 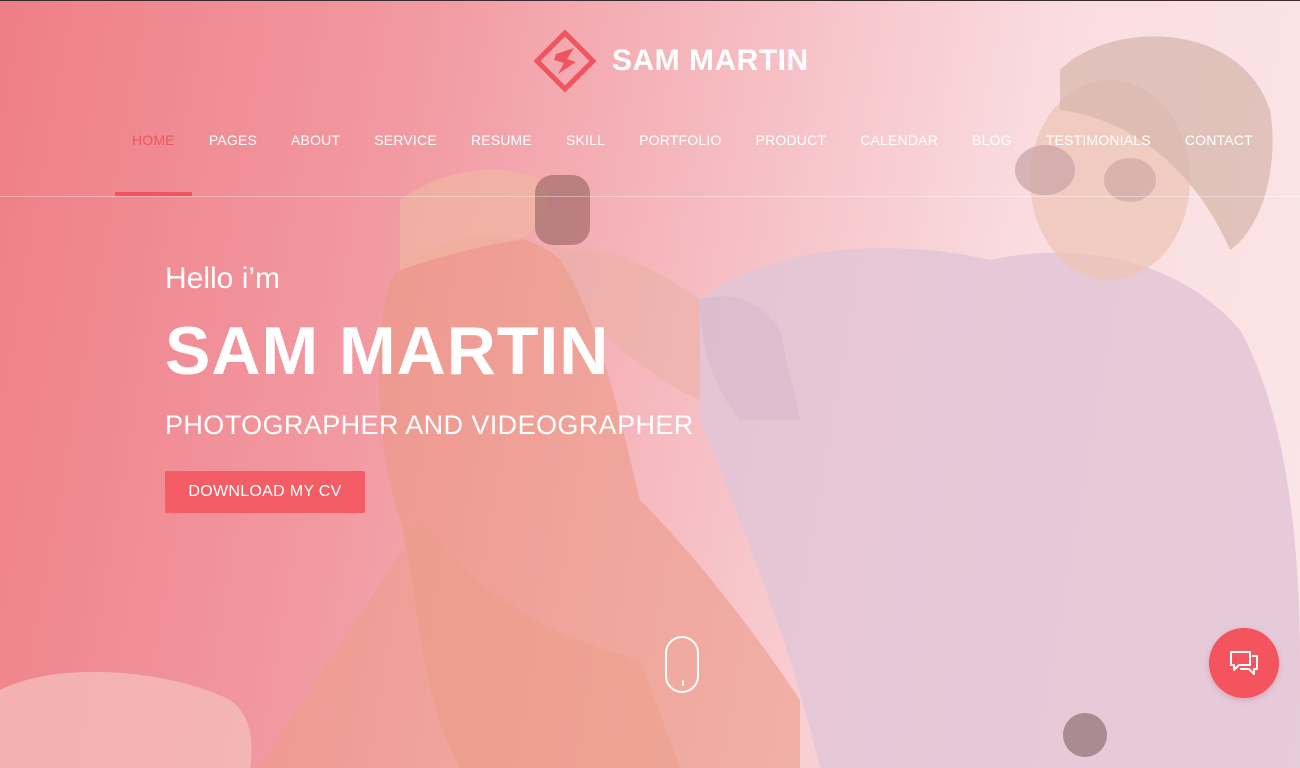 I want to click on brand-logo: SAM MARTIN, so click(x=671, y=61).